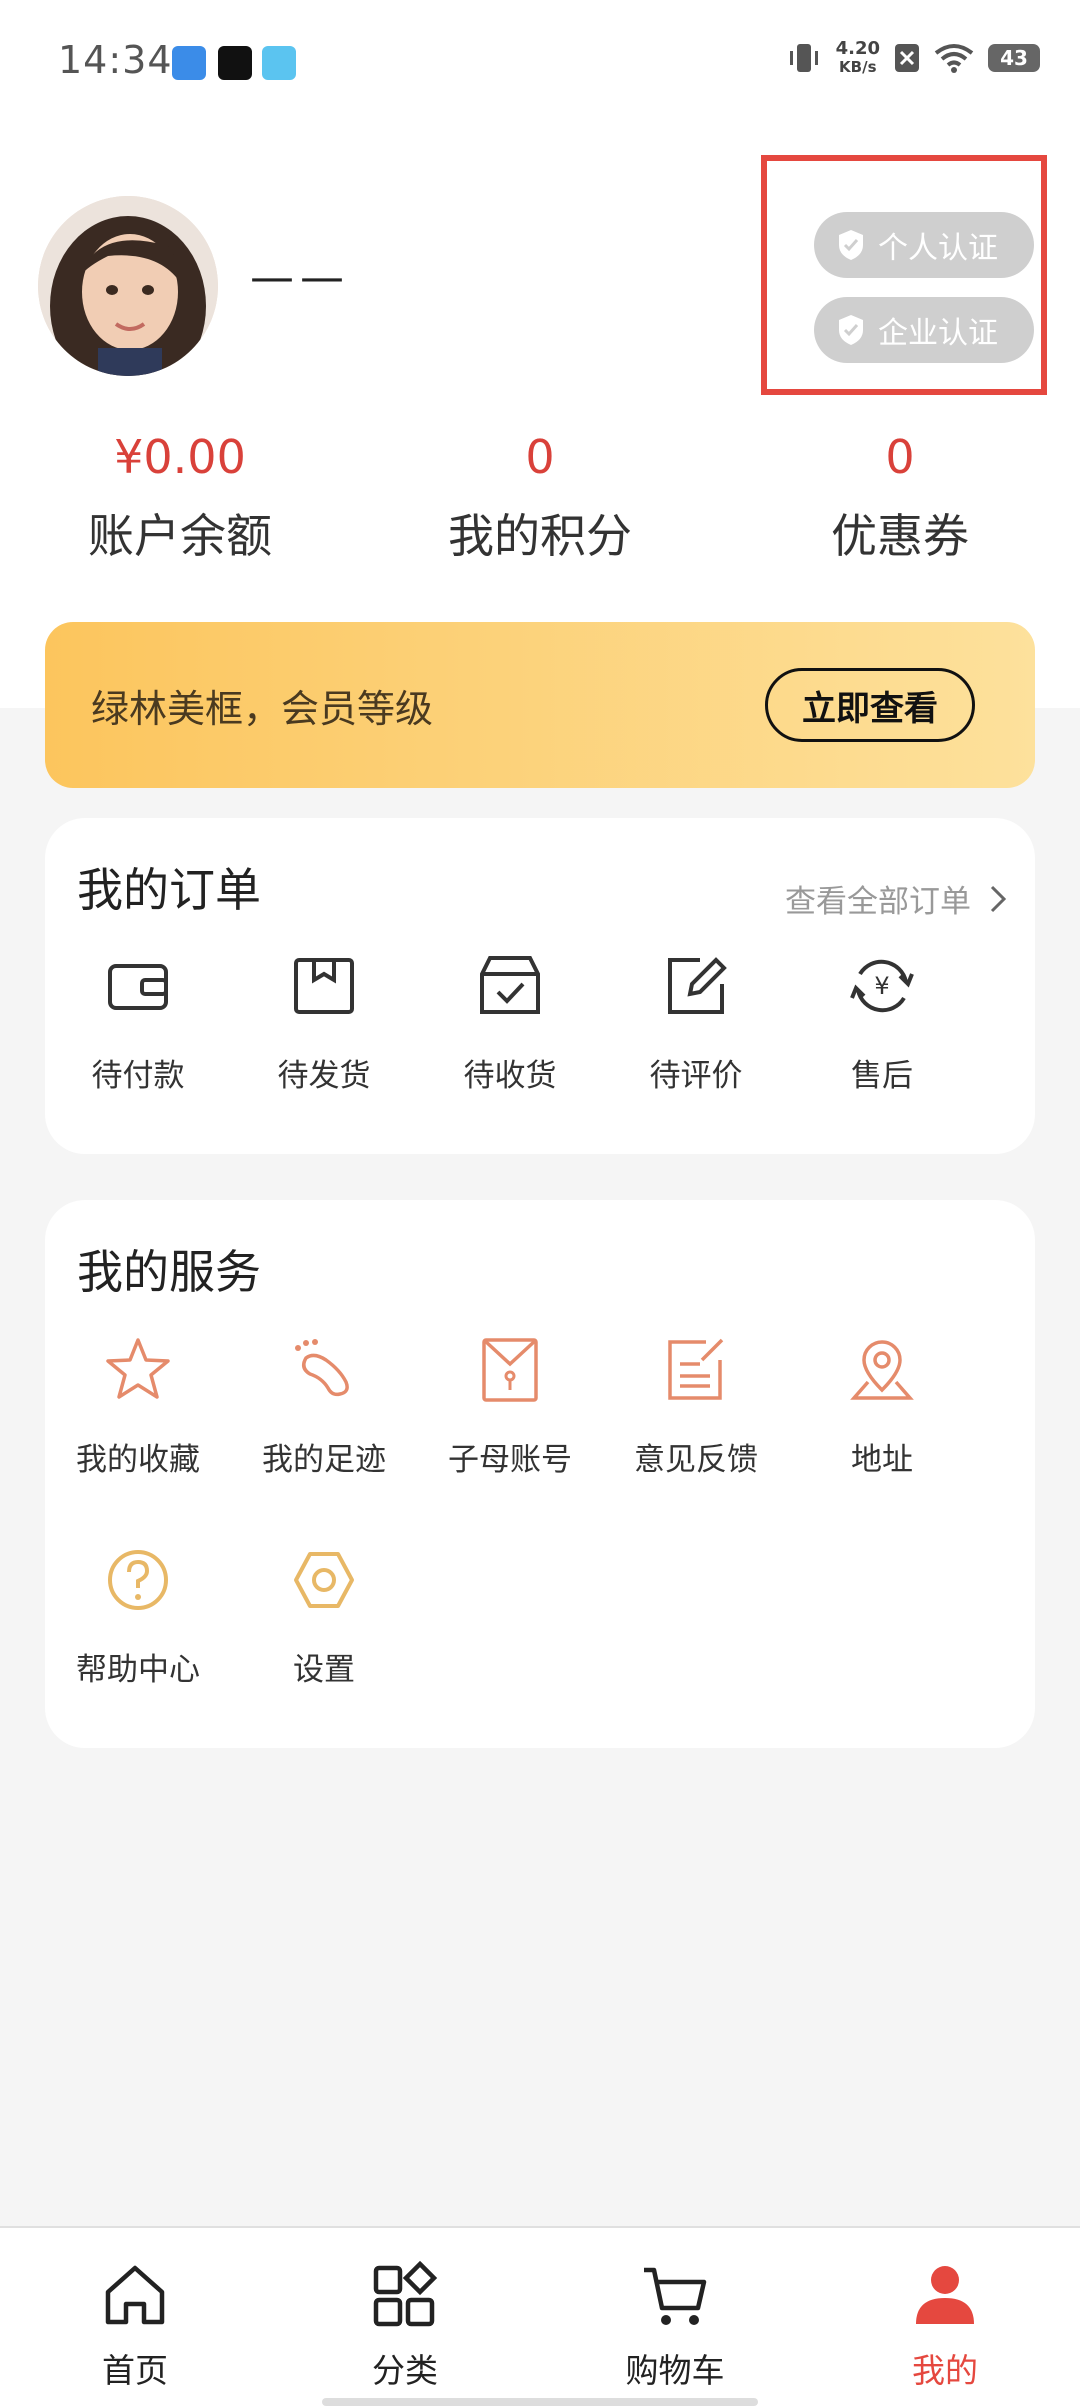 This screenshot has width=1080, height=2408. Describe the element at coordinates (945, 2295) in the screenshot. I see `user-icon` at that location.